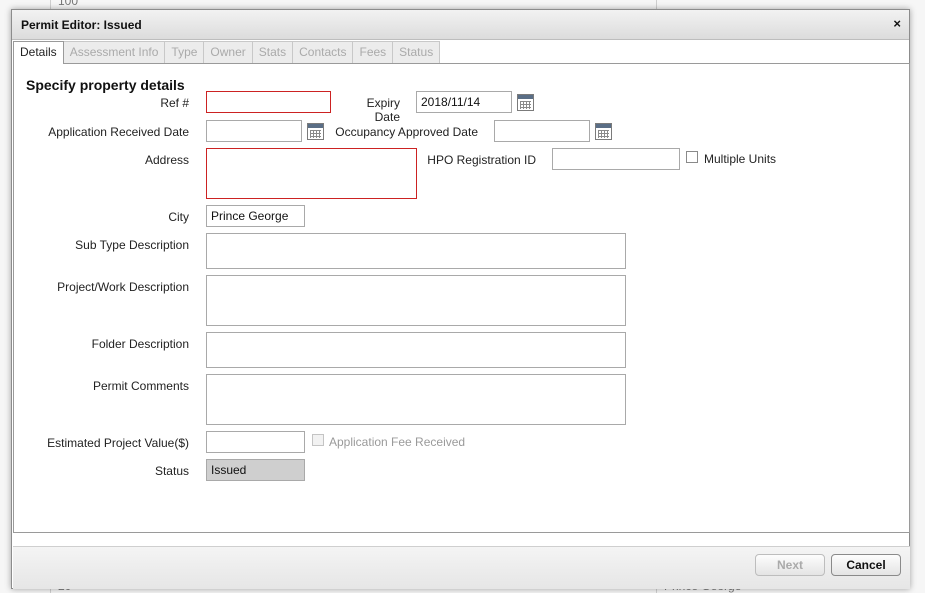 This screenshot has height=593, width=925. I want to click on multiple-units-label: Multiple Units, so click(740, 159).